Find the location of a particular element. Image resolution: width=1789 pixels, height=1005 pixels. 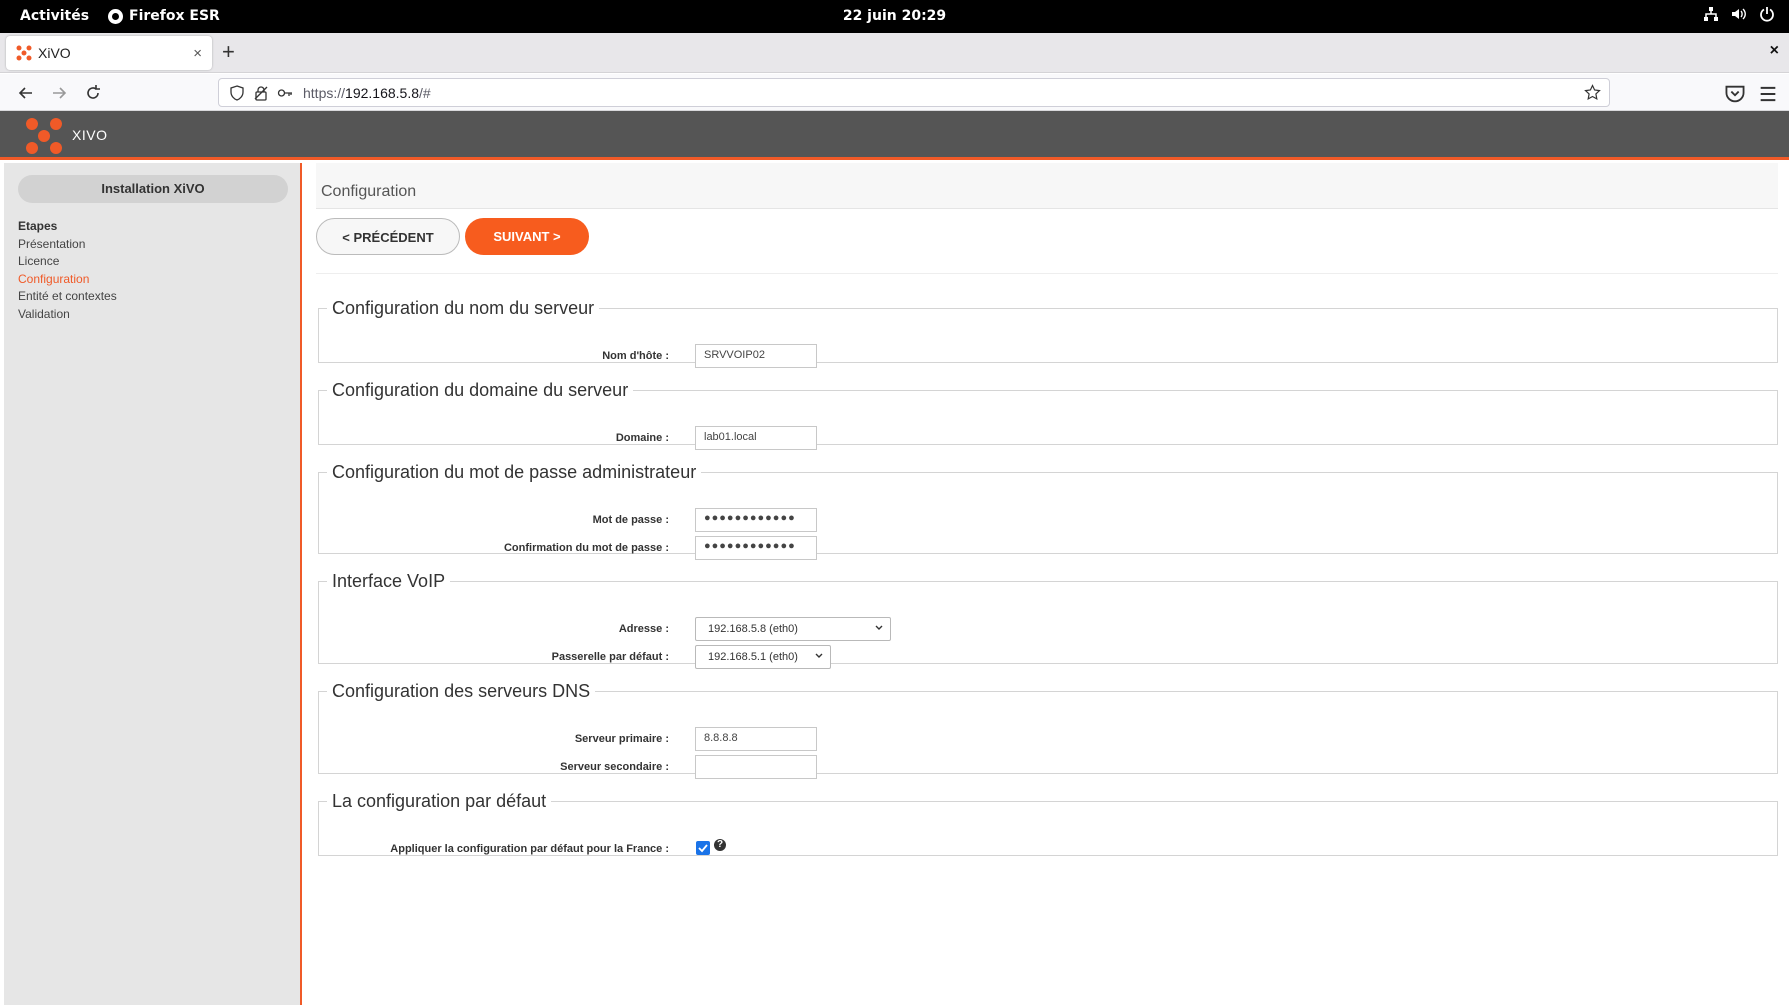

password-label: Mot de passe : is located at coordinates (630, 520).